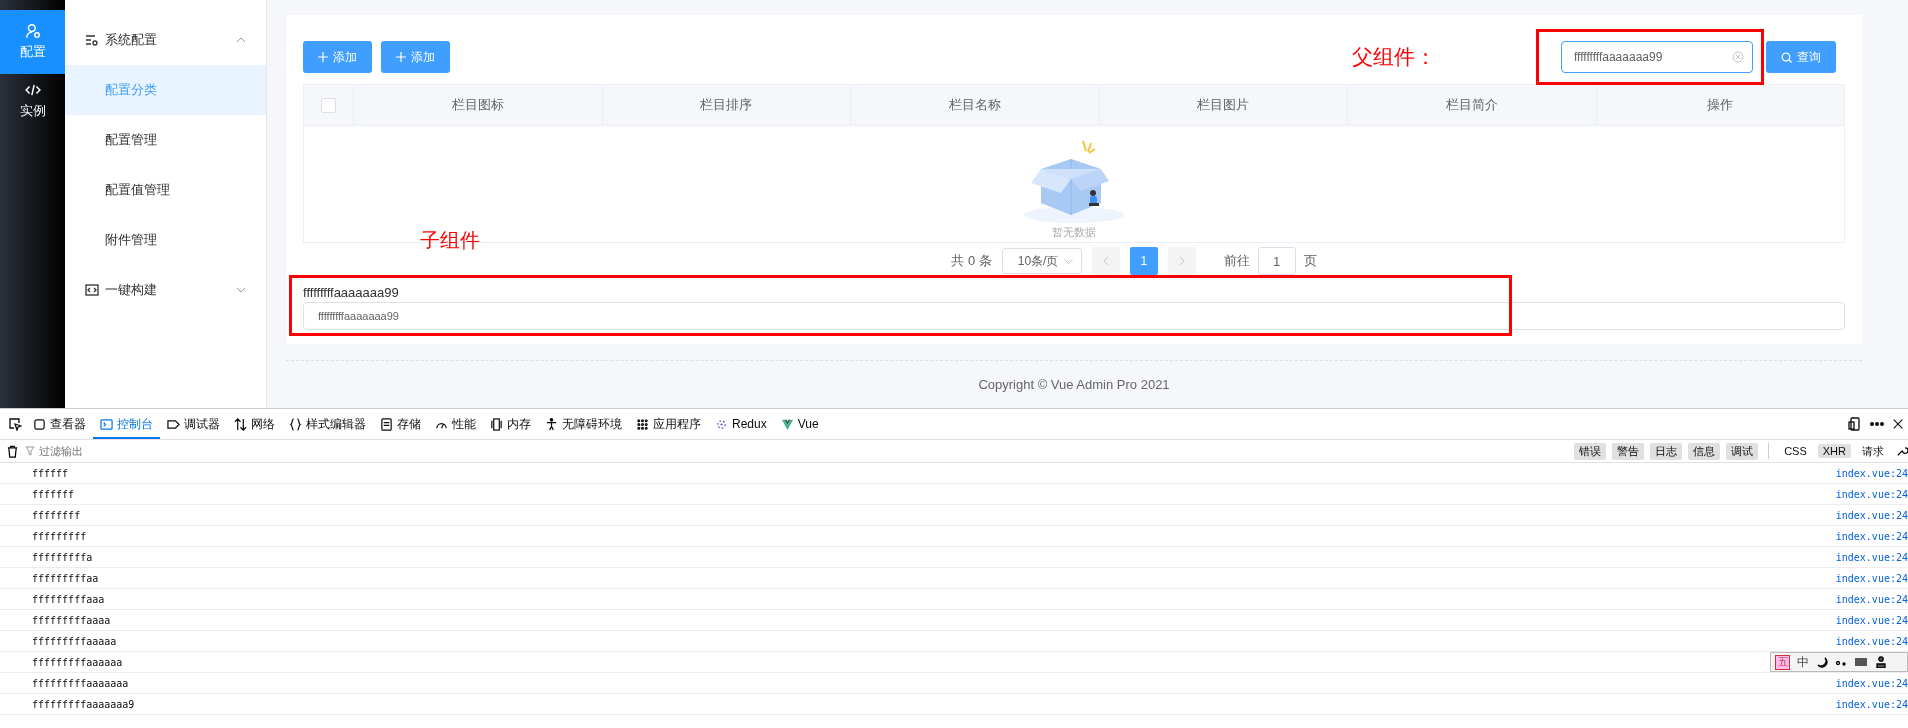 This screenshot has height=728, width=1908. Describe the element at coordinates (1236, 261) in the screenshot. I see `goto-label: 前往` at that location.